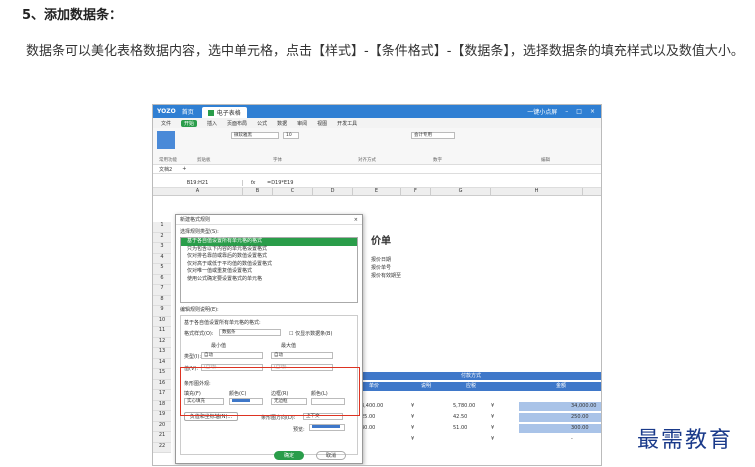  Describe the element at coordinates (198, 182) in the screenshot. I see `name-box: B19:H21` at that location.